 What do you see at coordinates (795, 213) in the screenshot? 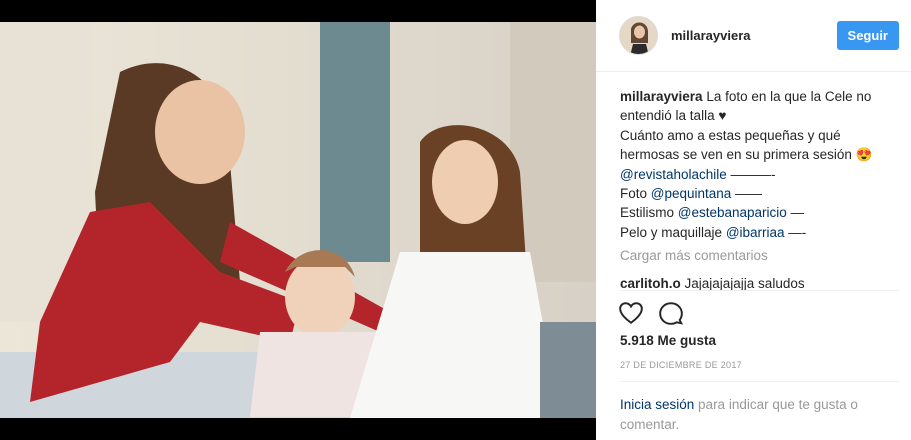
I see `dash-3: —` at bounding box center [795, 213].